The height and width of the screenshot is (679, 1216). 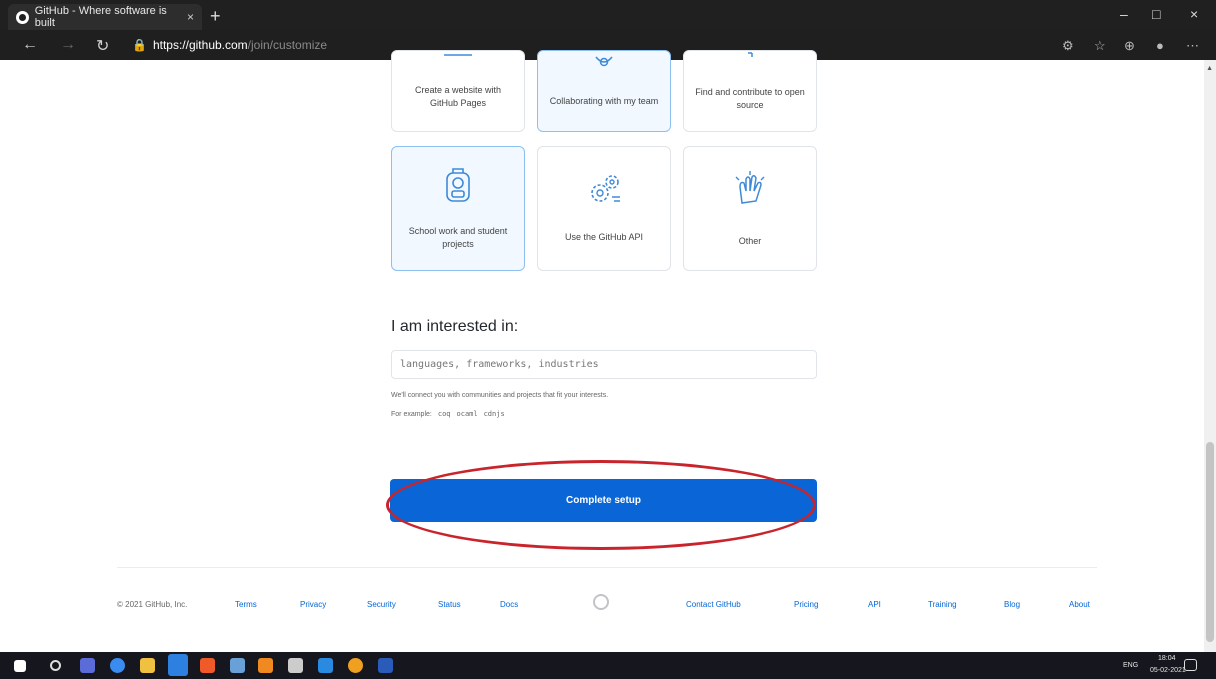 What do you see at coordinates (458, 208) in the screenshot?
I see `card-school-work: School work and student projects` at bounding box center [458, 208].